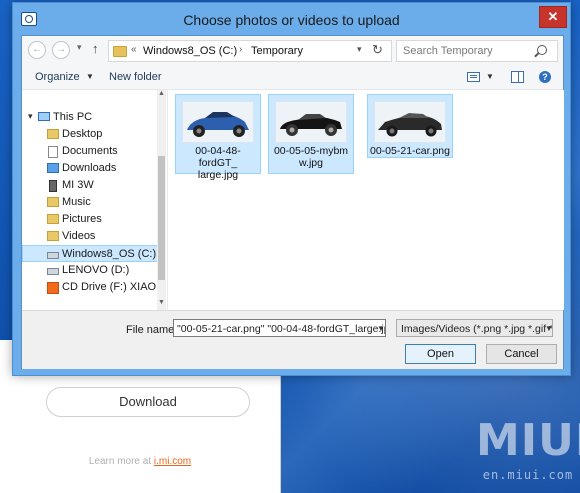 The height and width of the screenshot is (493, 580). Describe the element at coordinates (473, 77) in the screenshot. I see `view-options-icon` at that location.